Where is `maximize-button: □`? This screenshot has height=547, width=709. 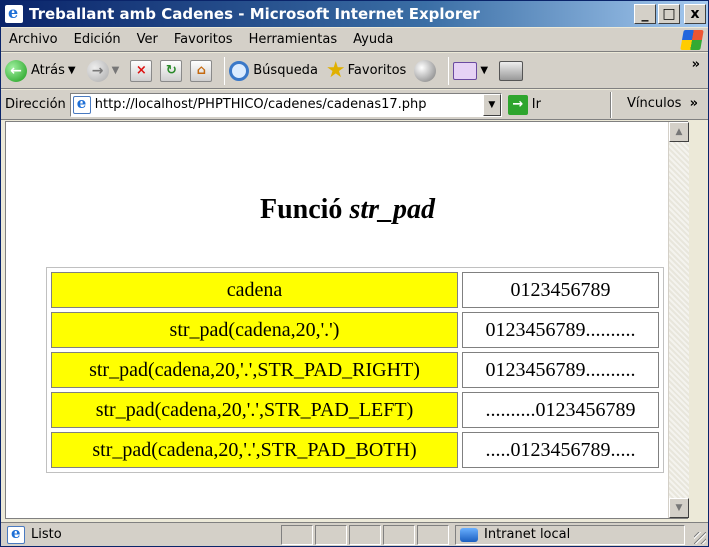 maximize-button: □ is located at coordinates (669, 14).